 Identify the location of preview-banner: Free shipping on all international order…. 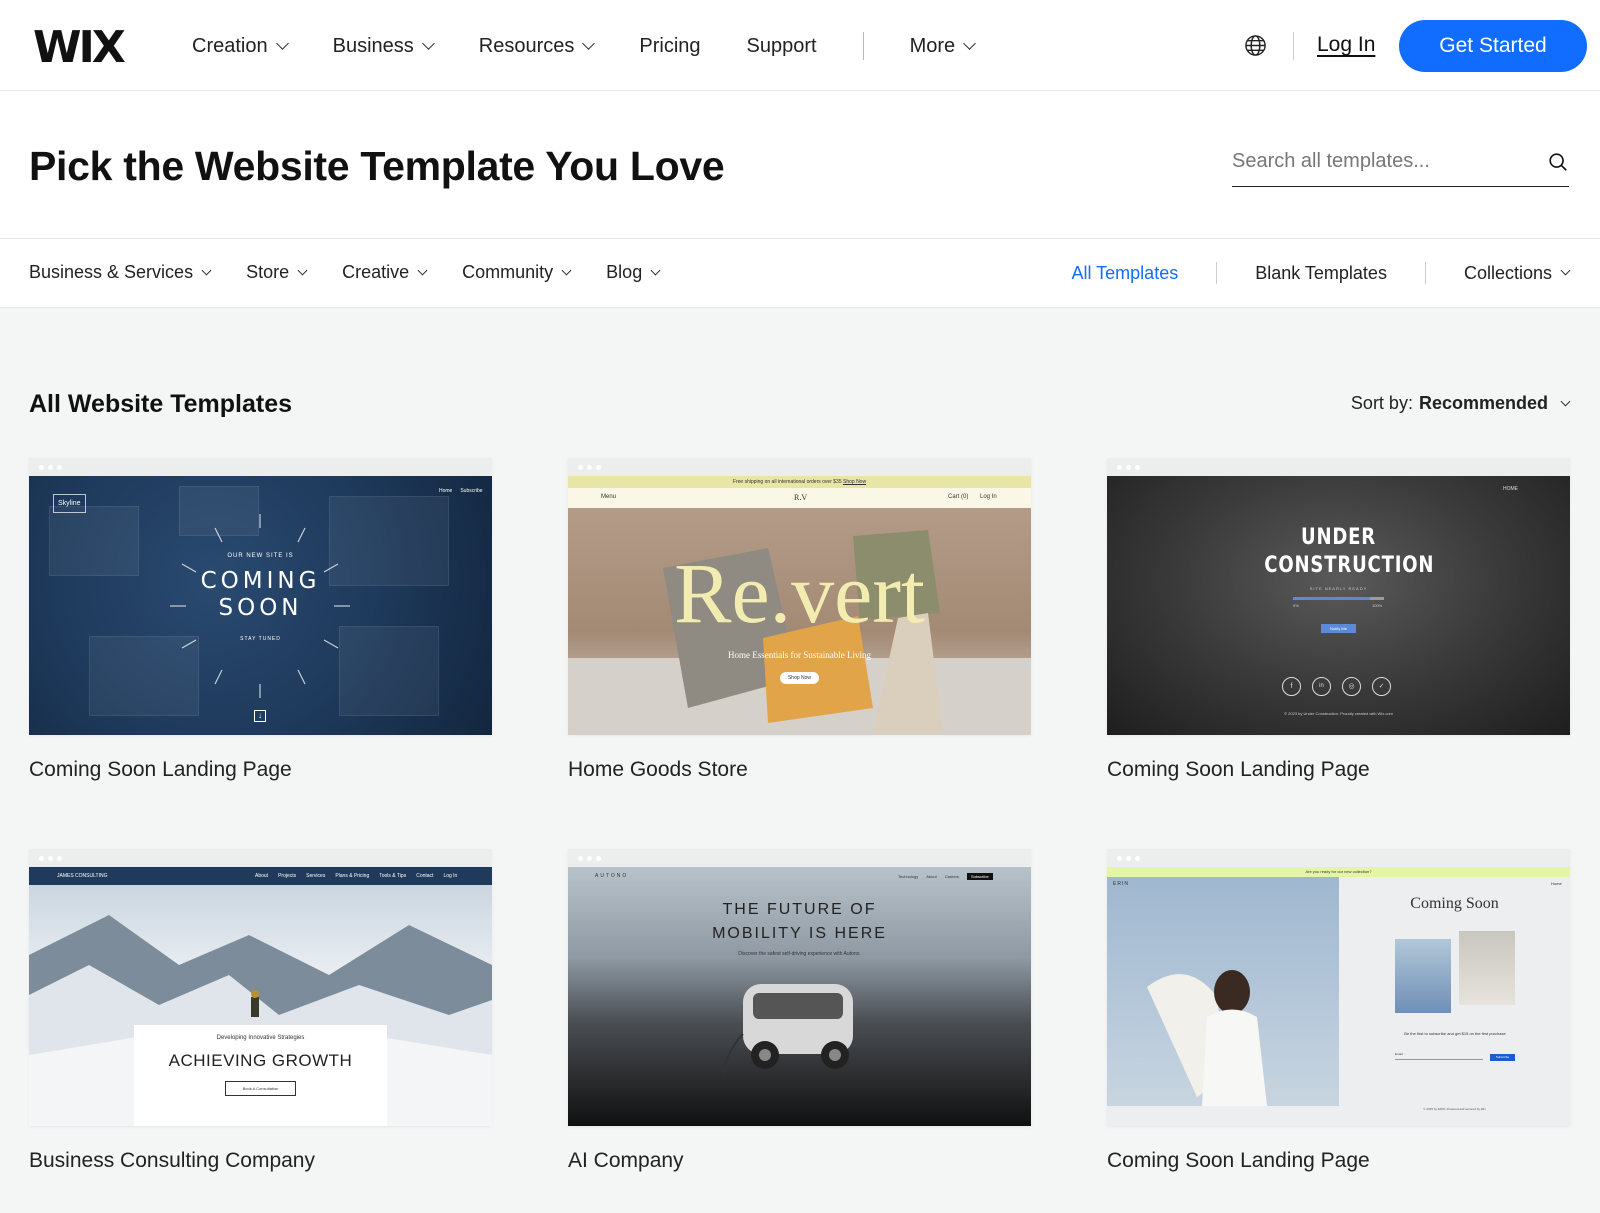
(799, 482).